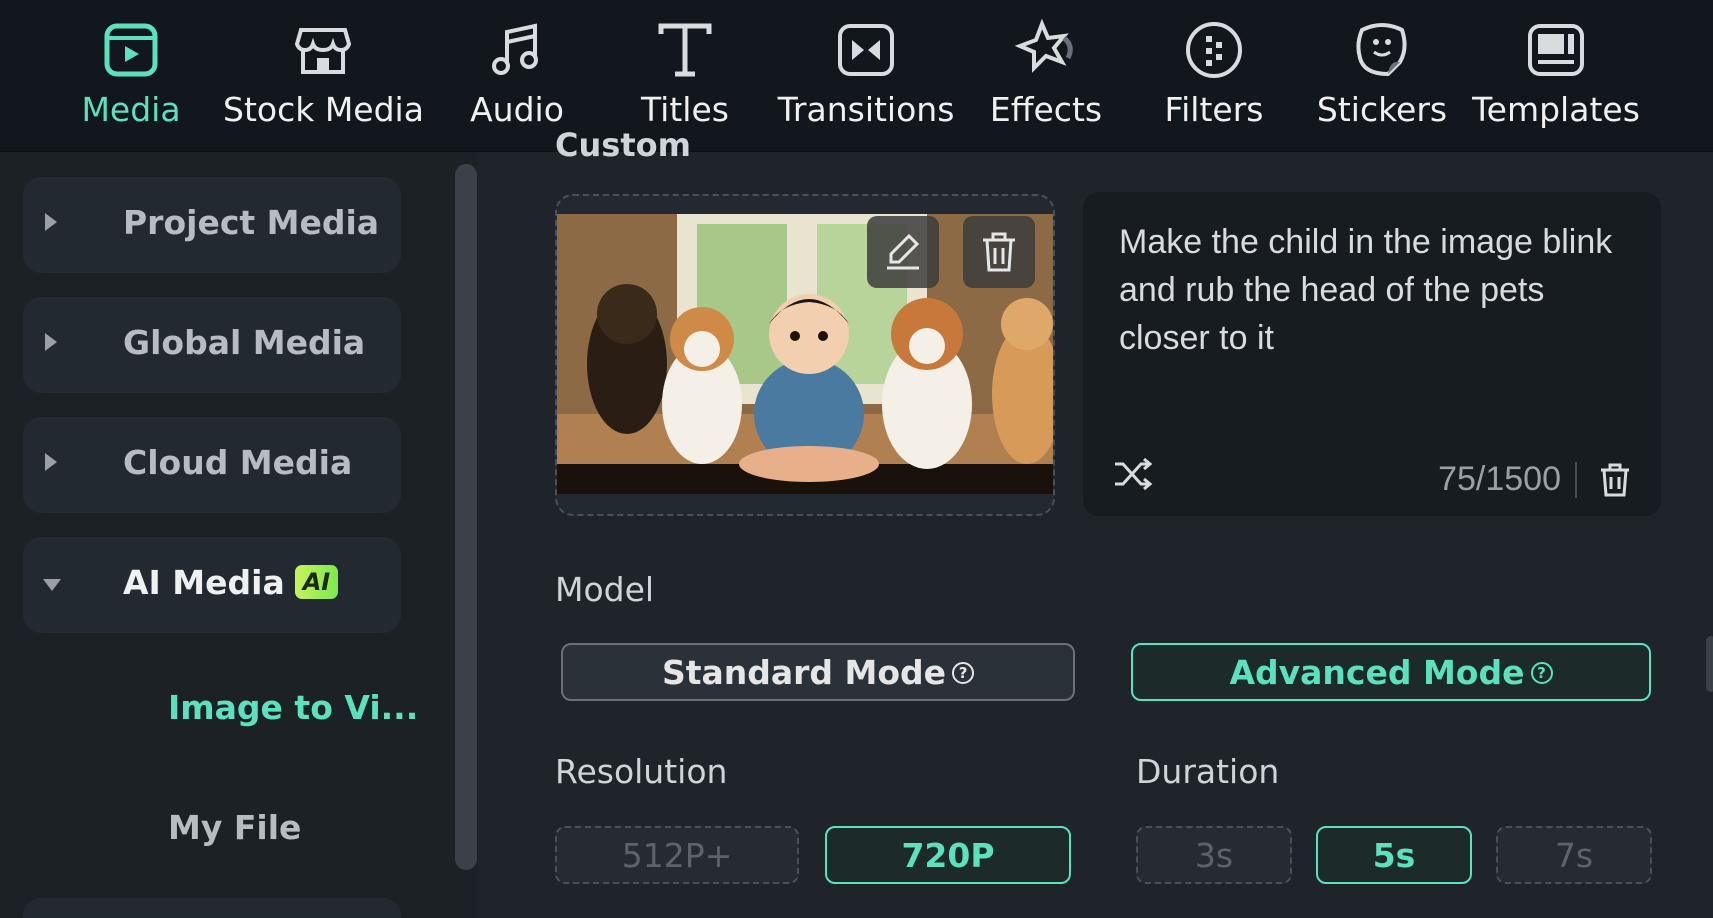 Image resolution: width=1713 pixels, height=918 pixels. What do you see at coordinates (1394, 855) in the screenshot?
I see `duration-5s-button: 5s` at bounding box center [1394, 855].